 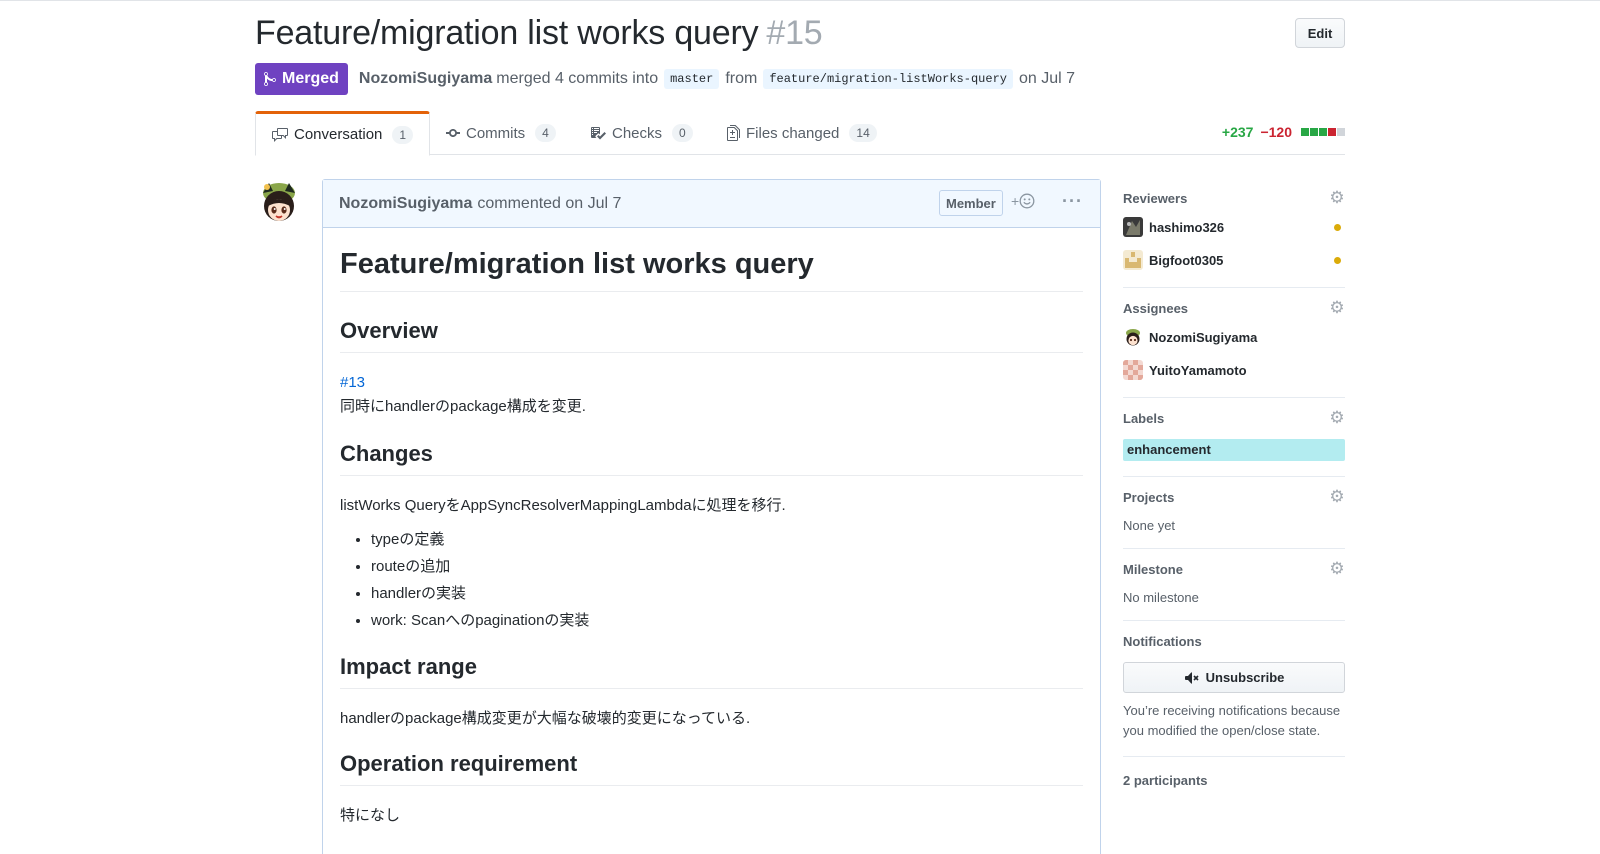 I want to click on tab-checks: Checks 0, so click(x=641, y=133).